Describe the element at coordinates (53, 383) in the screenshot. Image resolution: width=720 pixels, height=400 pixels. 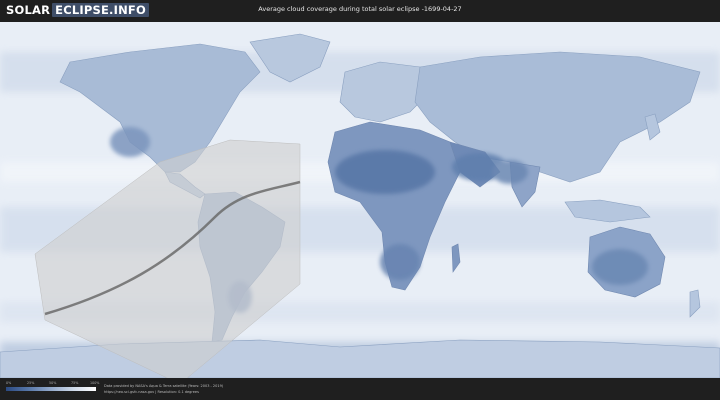
I see `legend-tick-50: 50%` at that location.